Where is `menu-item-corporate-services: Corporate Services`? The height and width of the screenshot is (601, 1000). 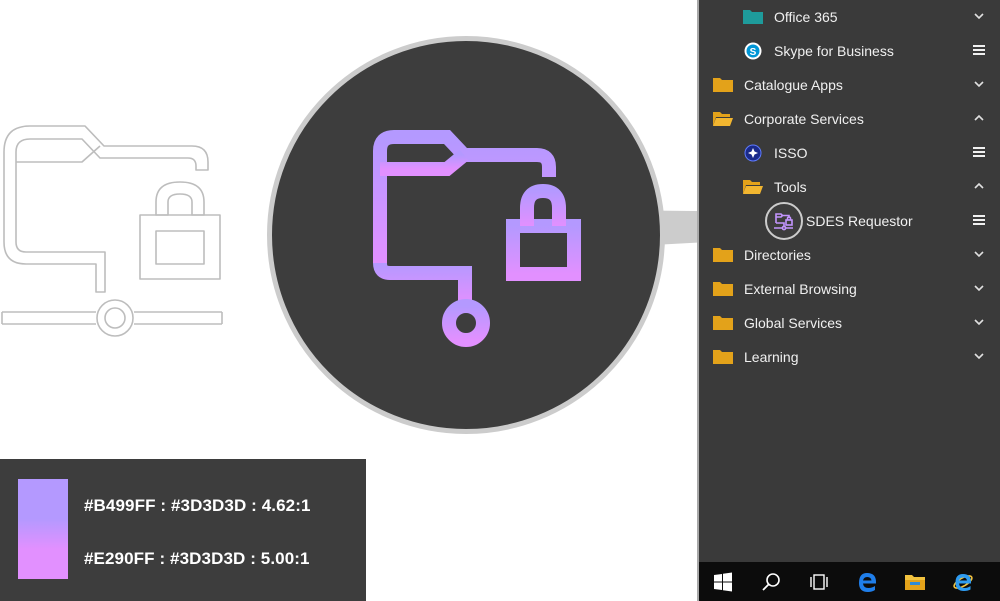 menu-item-corporate-services: Corporate Services is located at coordinates (849, 119).